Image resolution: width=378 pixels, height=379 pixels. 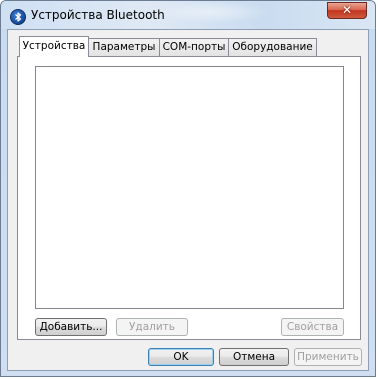 I want to click on title-bar-glow, so click(x=211, y=12).